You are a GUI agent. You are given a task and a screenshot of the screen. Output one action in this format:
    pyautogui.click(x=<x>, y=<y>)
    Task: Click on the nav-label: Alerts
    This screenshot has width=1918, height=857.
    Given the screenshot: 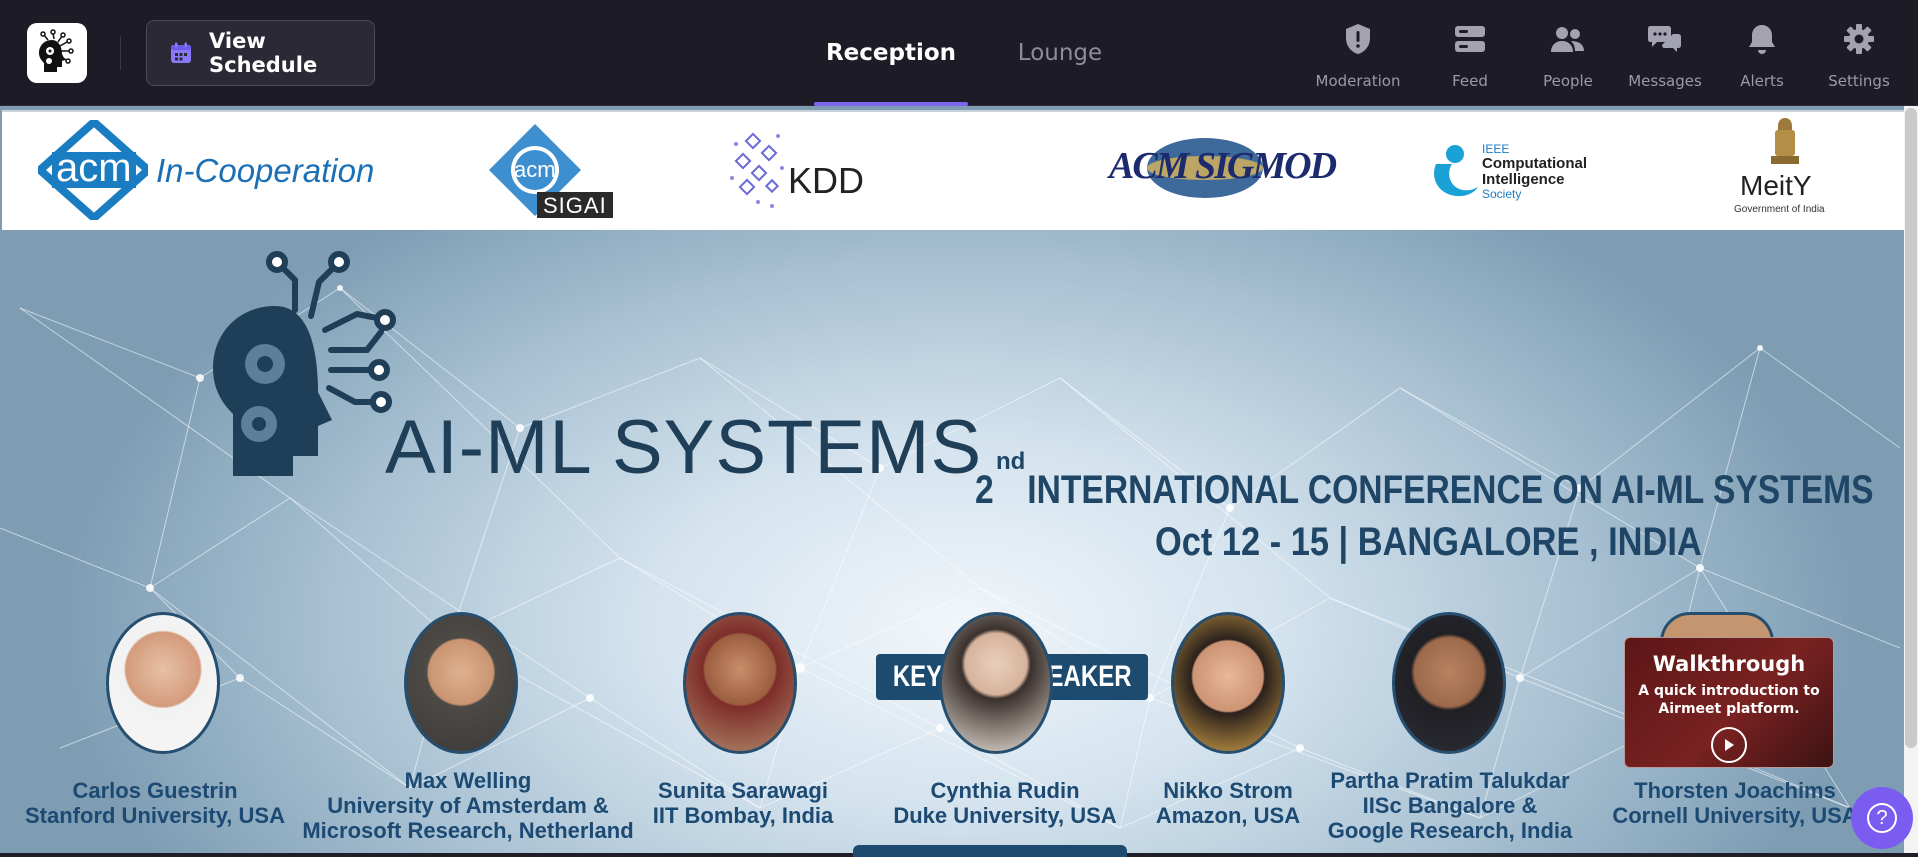 What is the action you would take?
    pyautogui.click(x=1762, y=81)
    